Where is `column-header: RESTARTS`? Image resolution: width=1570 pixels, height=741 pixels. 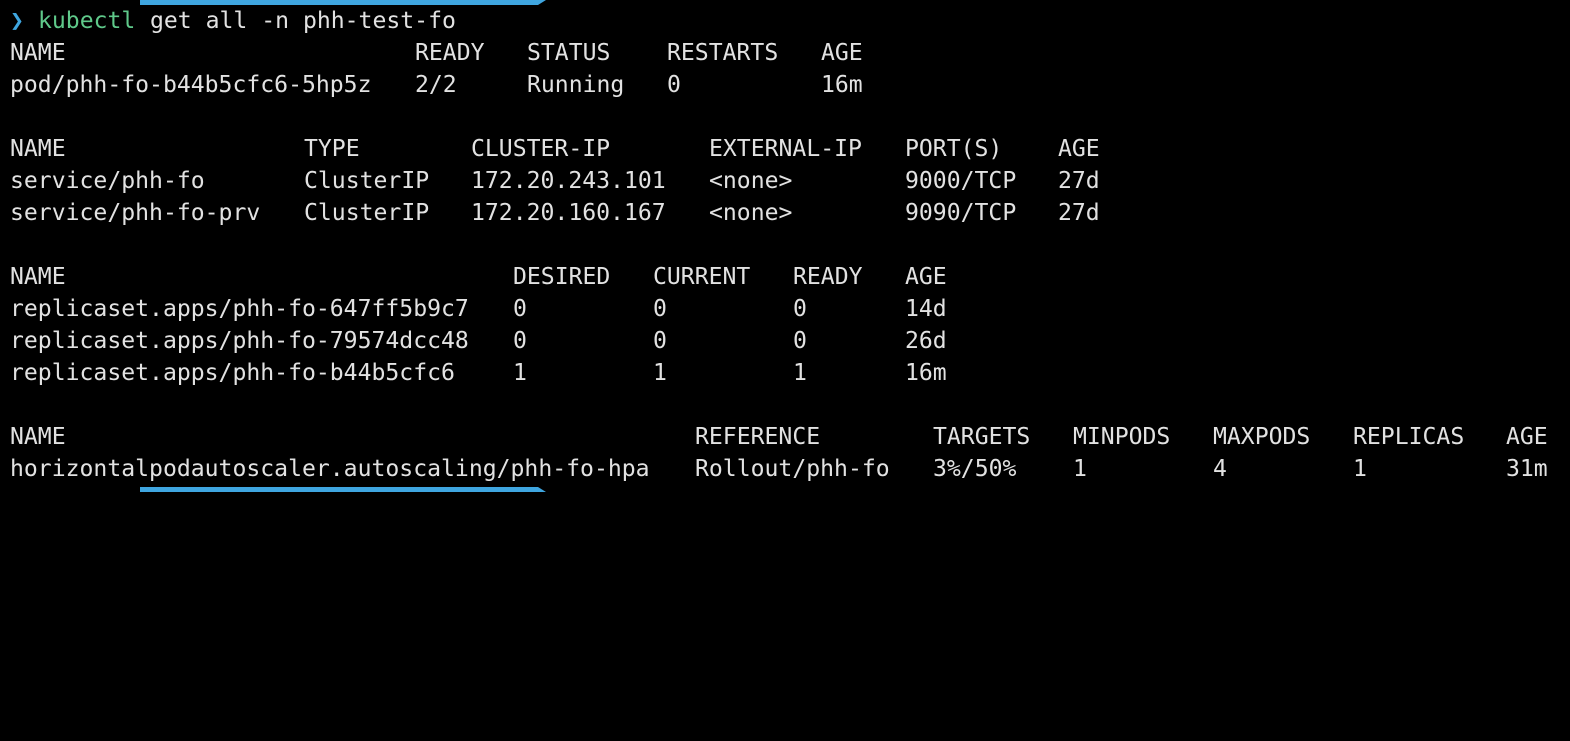 column-header: RESTARTS is located at coordinates (723, 53).